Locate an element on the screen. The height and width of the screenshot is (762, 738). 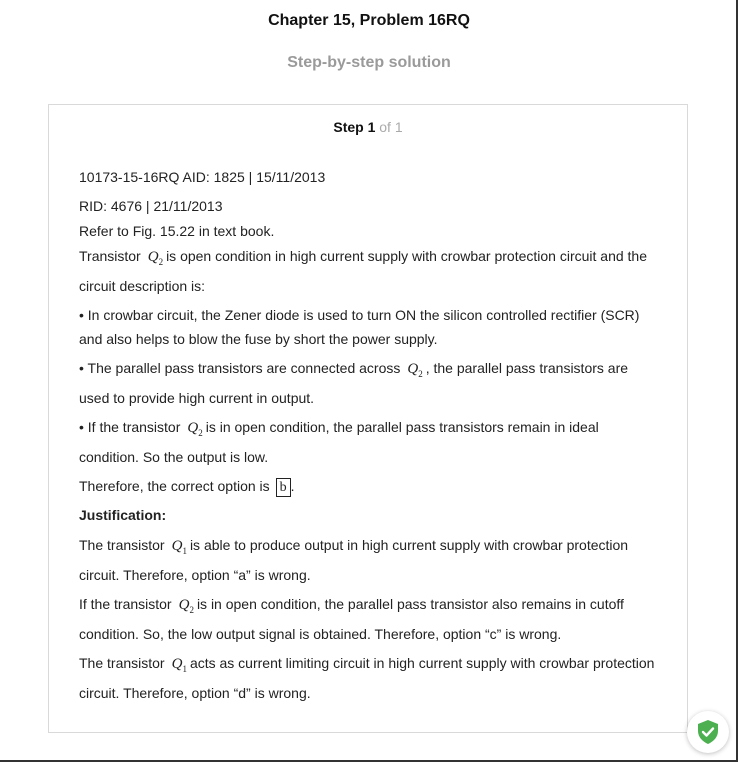
page-subtitle: Step-by-step solution is located at coordinates (369, 62).